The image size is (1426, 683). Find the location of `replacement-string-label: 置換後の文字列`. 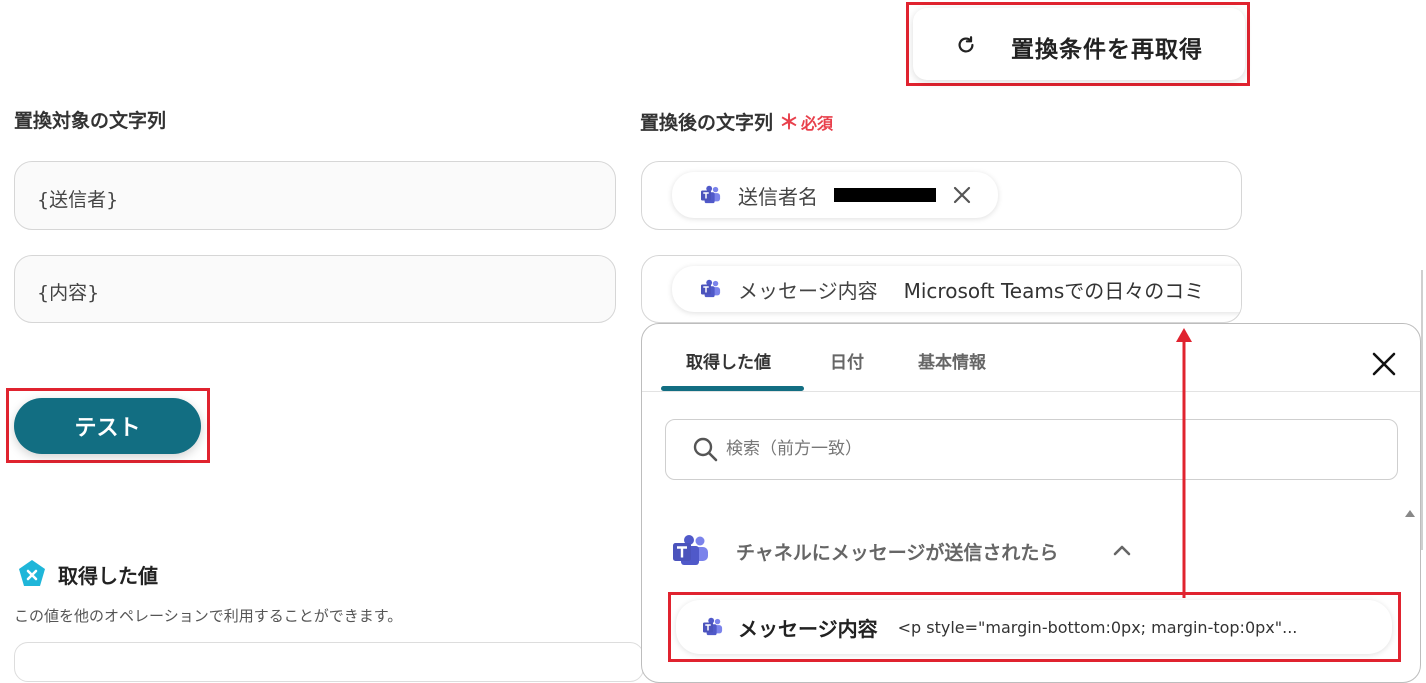

replacement-string-label: 置換後の文字列 is located at coordinates (707, 123).